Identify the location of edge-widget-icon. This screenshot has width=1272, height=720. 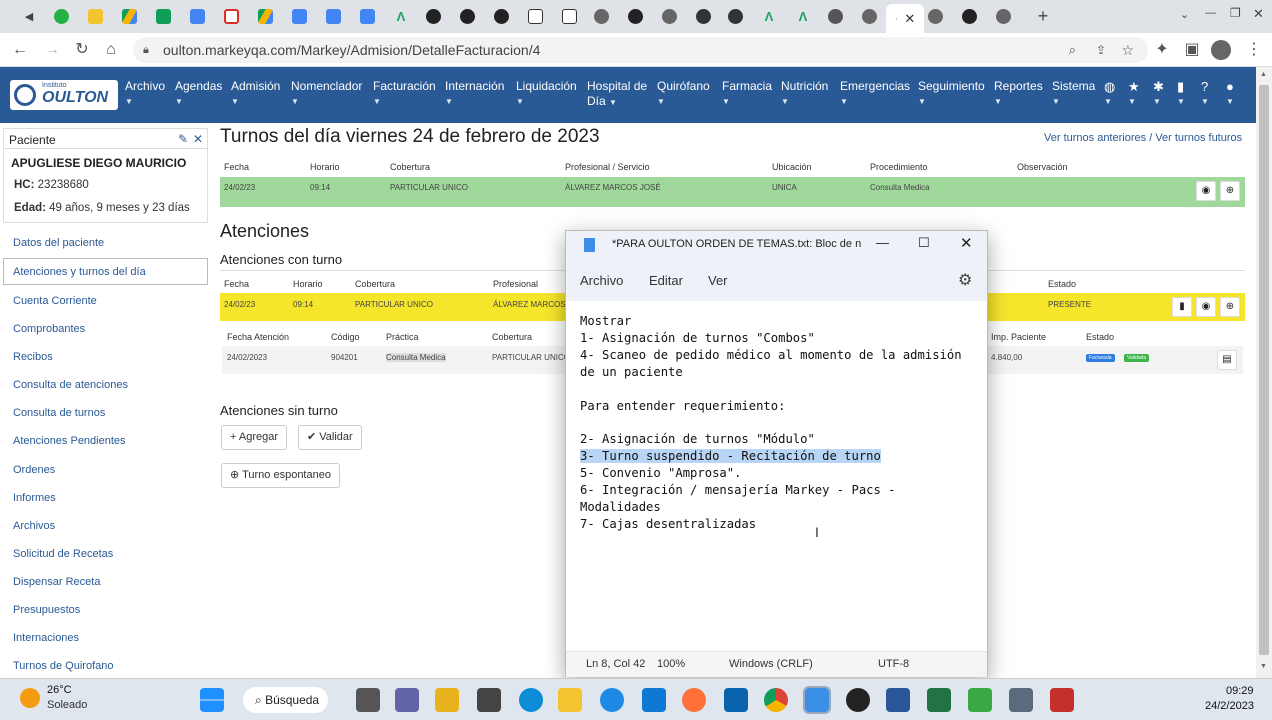
(447, 700).